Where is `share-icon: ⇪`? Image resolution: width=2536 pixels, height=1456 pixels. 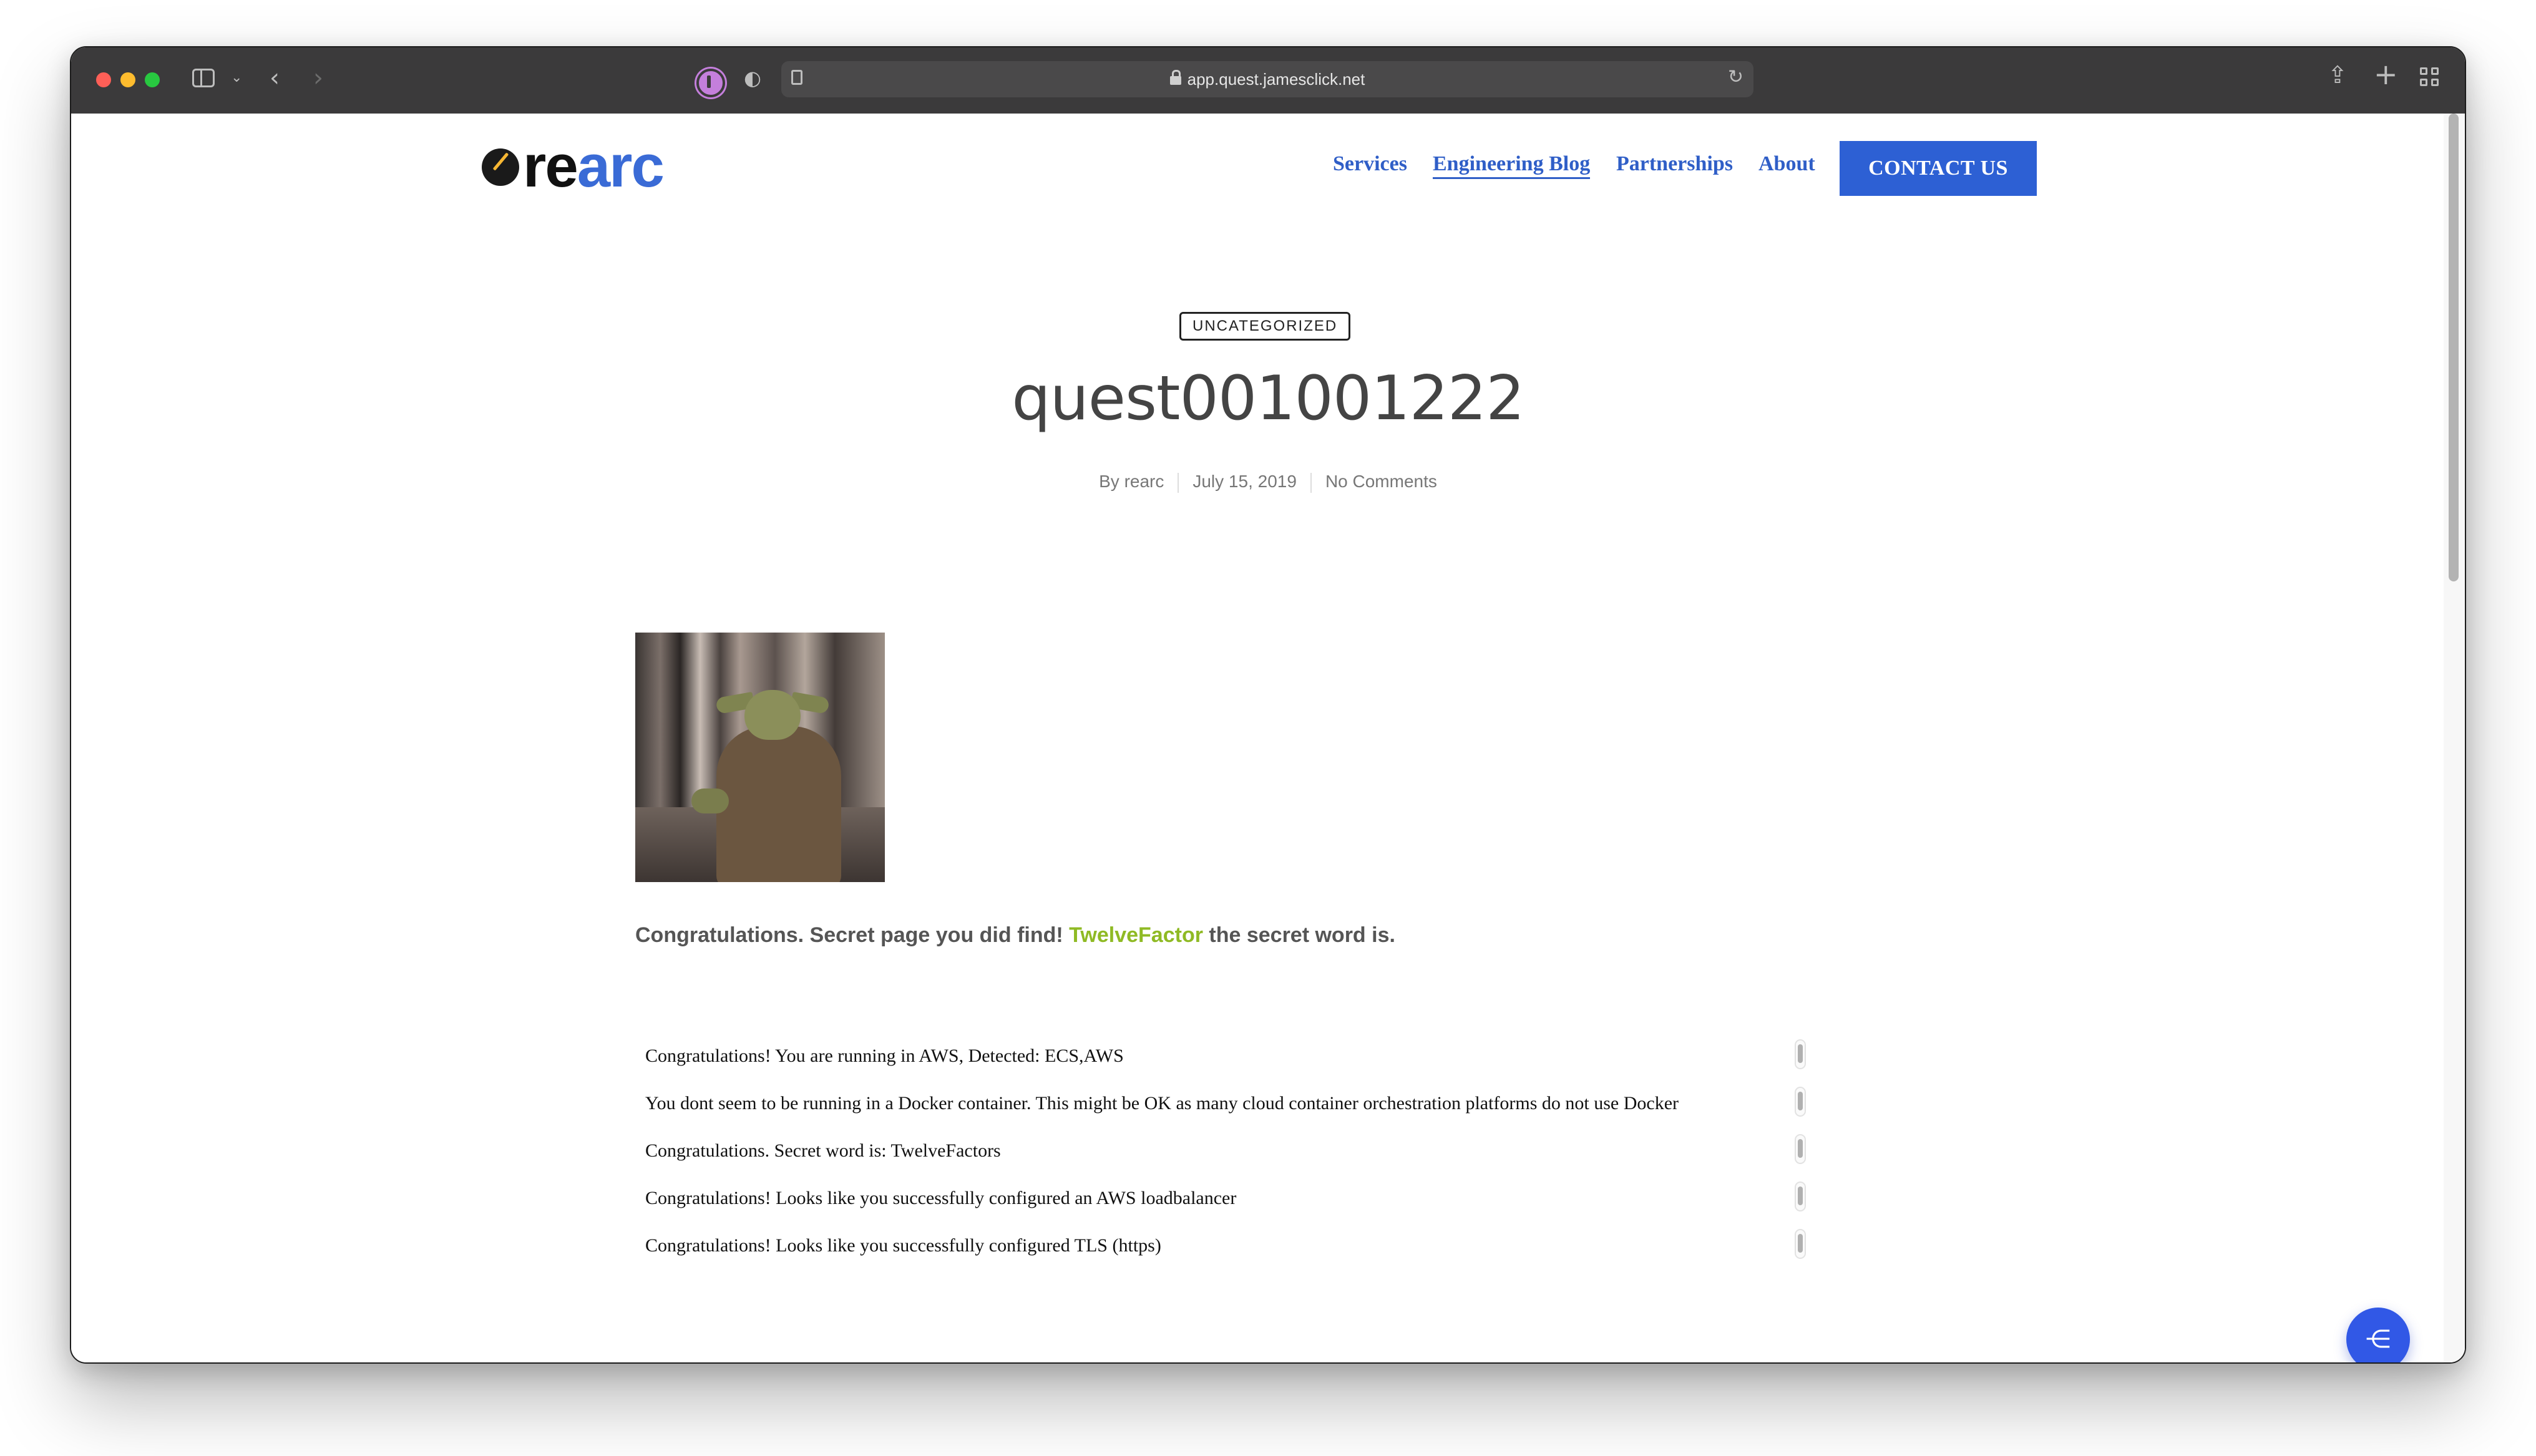 share-icon: ⇪ is located at coordinates (2338, 75).